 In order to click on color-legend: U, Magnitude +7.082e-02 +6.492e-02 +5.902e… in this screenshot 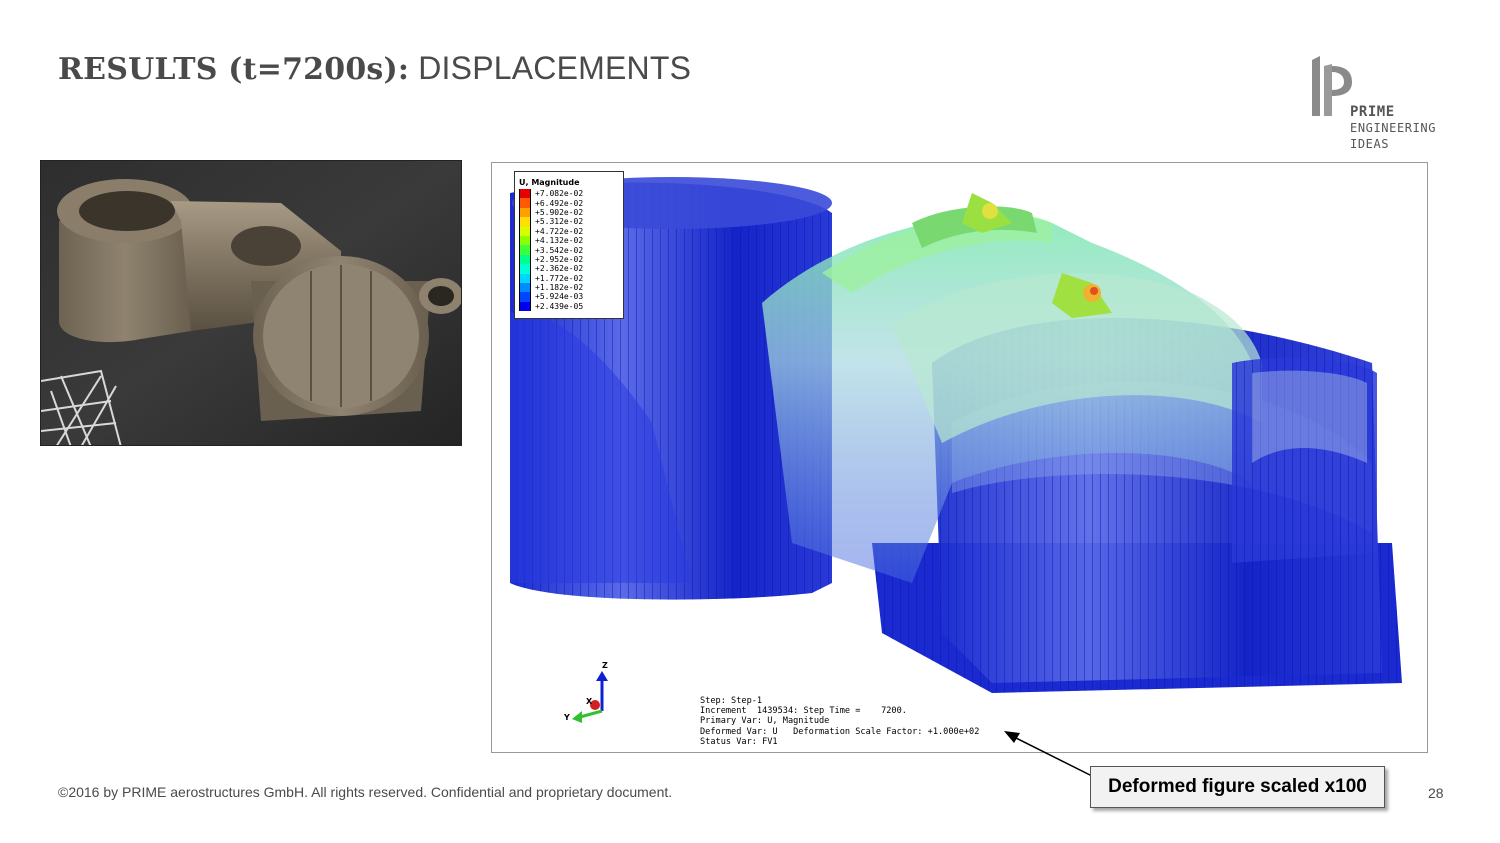, I will do `click(569, 245)`.